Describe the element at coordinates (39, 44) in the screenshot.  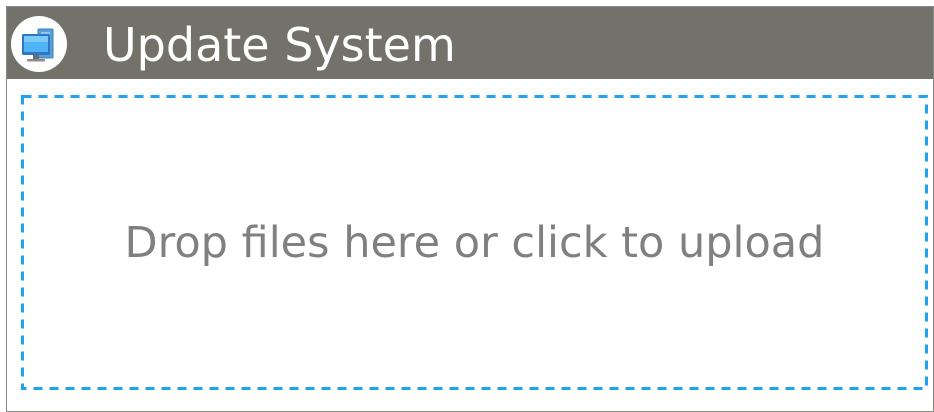
I see `computer-monitor-icon` at that location.